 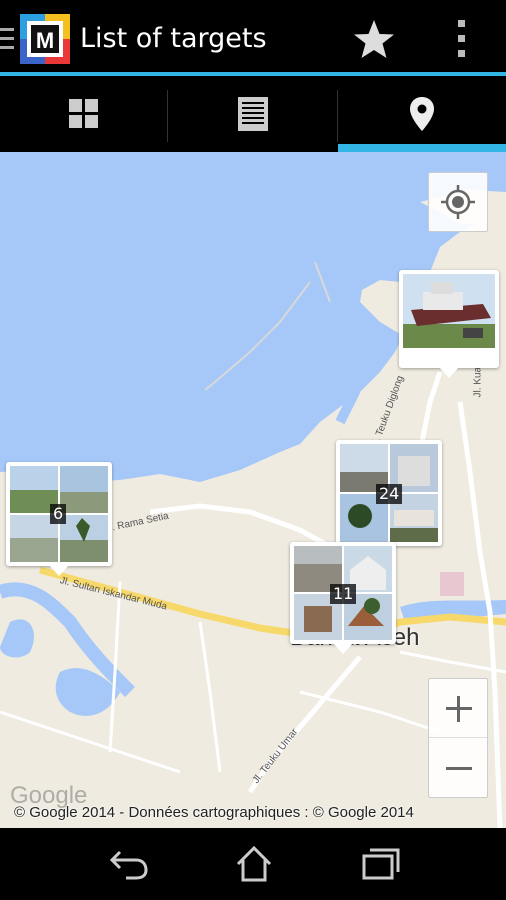 What do you see at coordinates (458, 768) in the screenshot?
I see `zoom-out-button` at bounding box center [458, 768].